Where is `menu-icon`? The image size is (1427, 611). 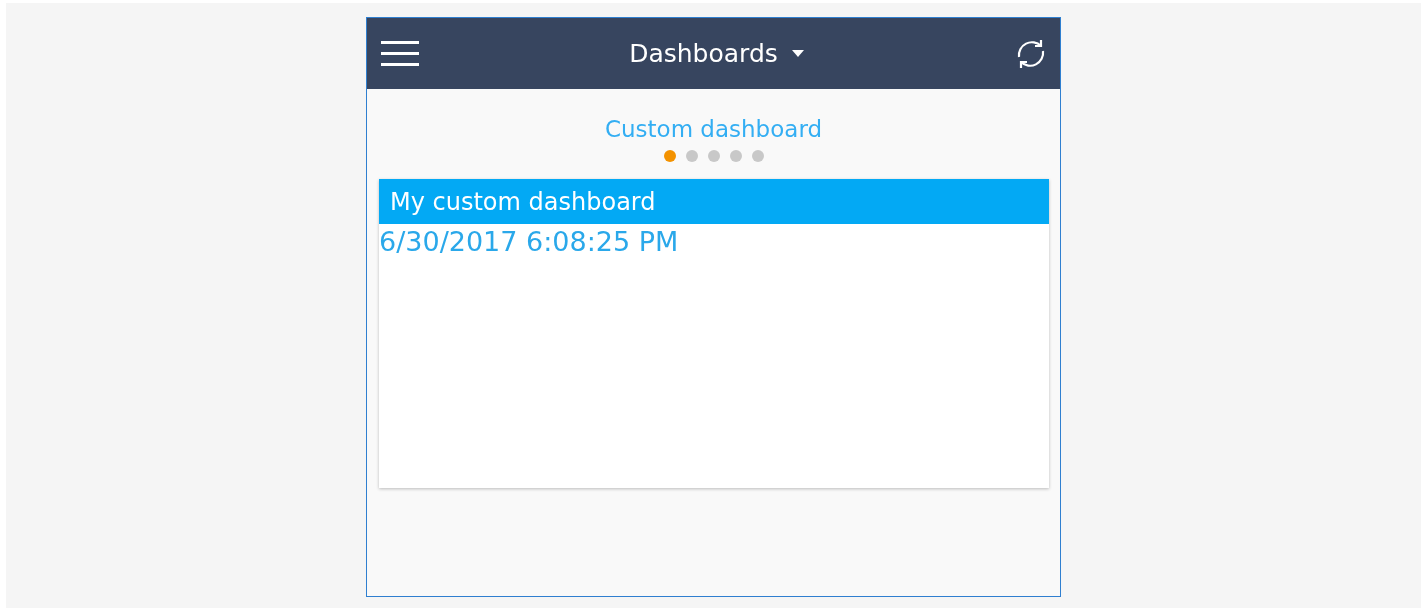 menu-icon is located at coordinates (400, 53).